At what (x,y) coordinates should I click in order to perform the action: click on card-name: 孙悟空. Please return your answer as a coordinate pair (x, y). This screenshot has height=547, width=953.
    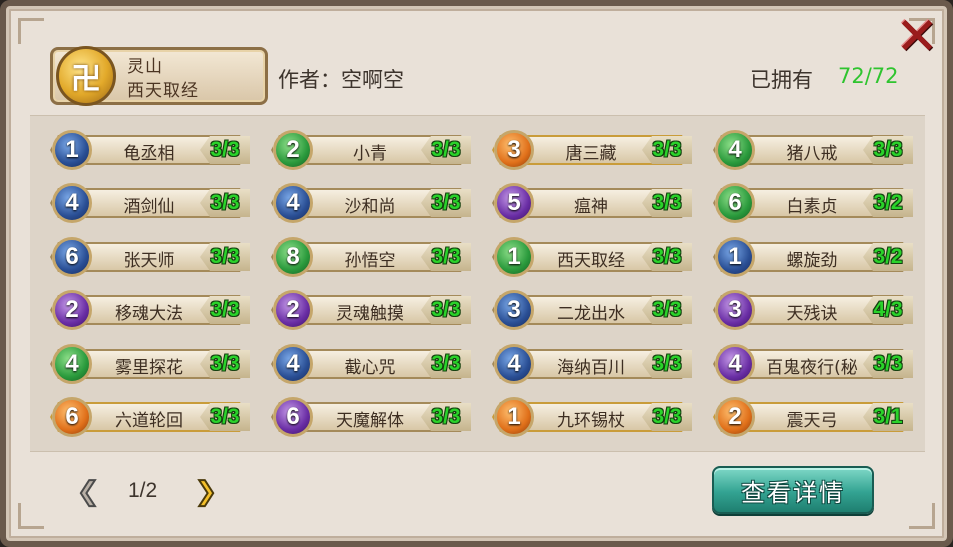
    Looking at the image, I should click on (370, 261).